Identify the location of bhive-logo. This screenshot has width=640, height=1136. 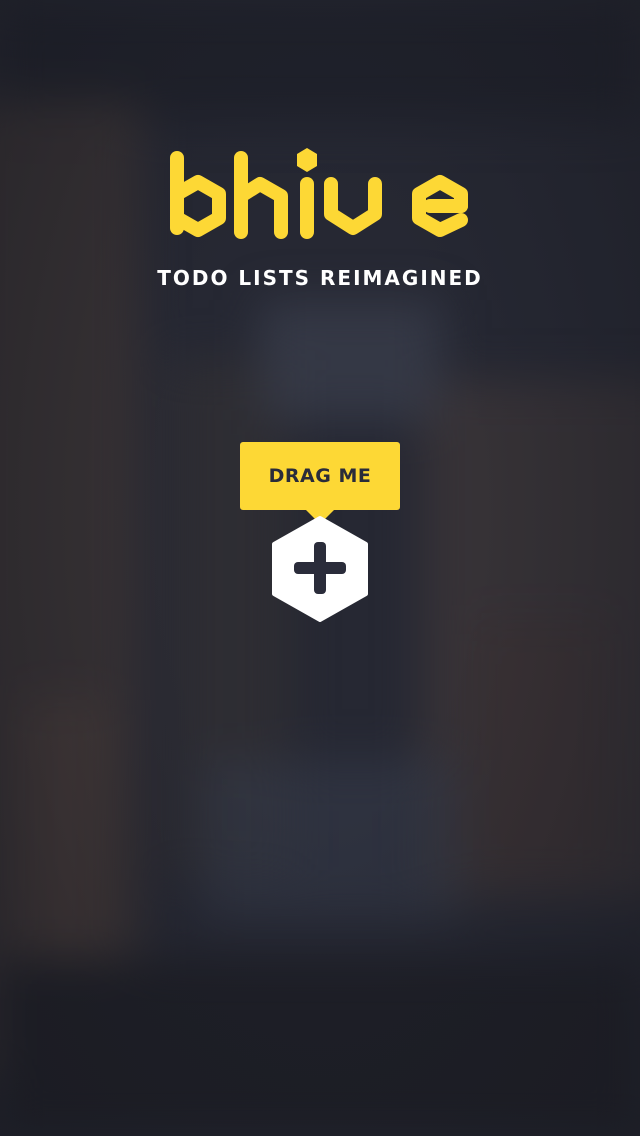
(319, 193).